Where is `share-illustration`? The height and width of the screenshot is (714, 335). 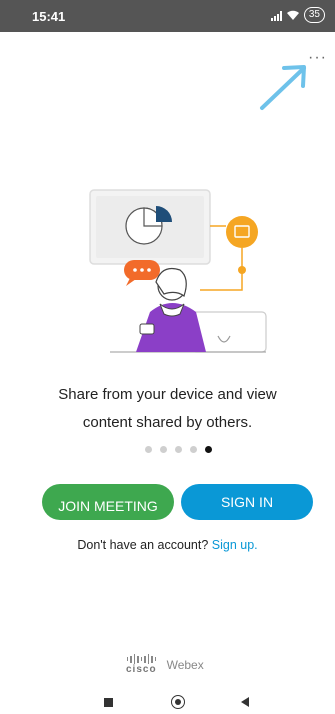
share-illustration is located at coordinates (178, 271).